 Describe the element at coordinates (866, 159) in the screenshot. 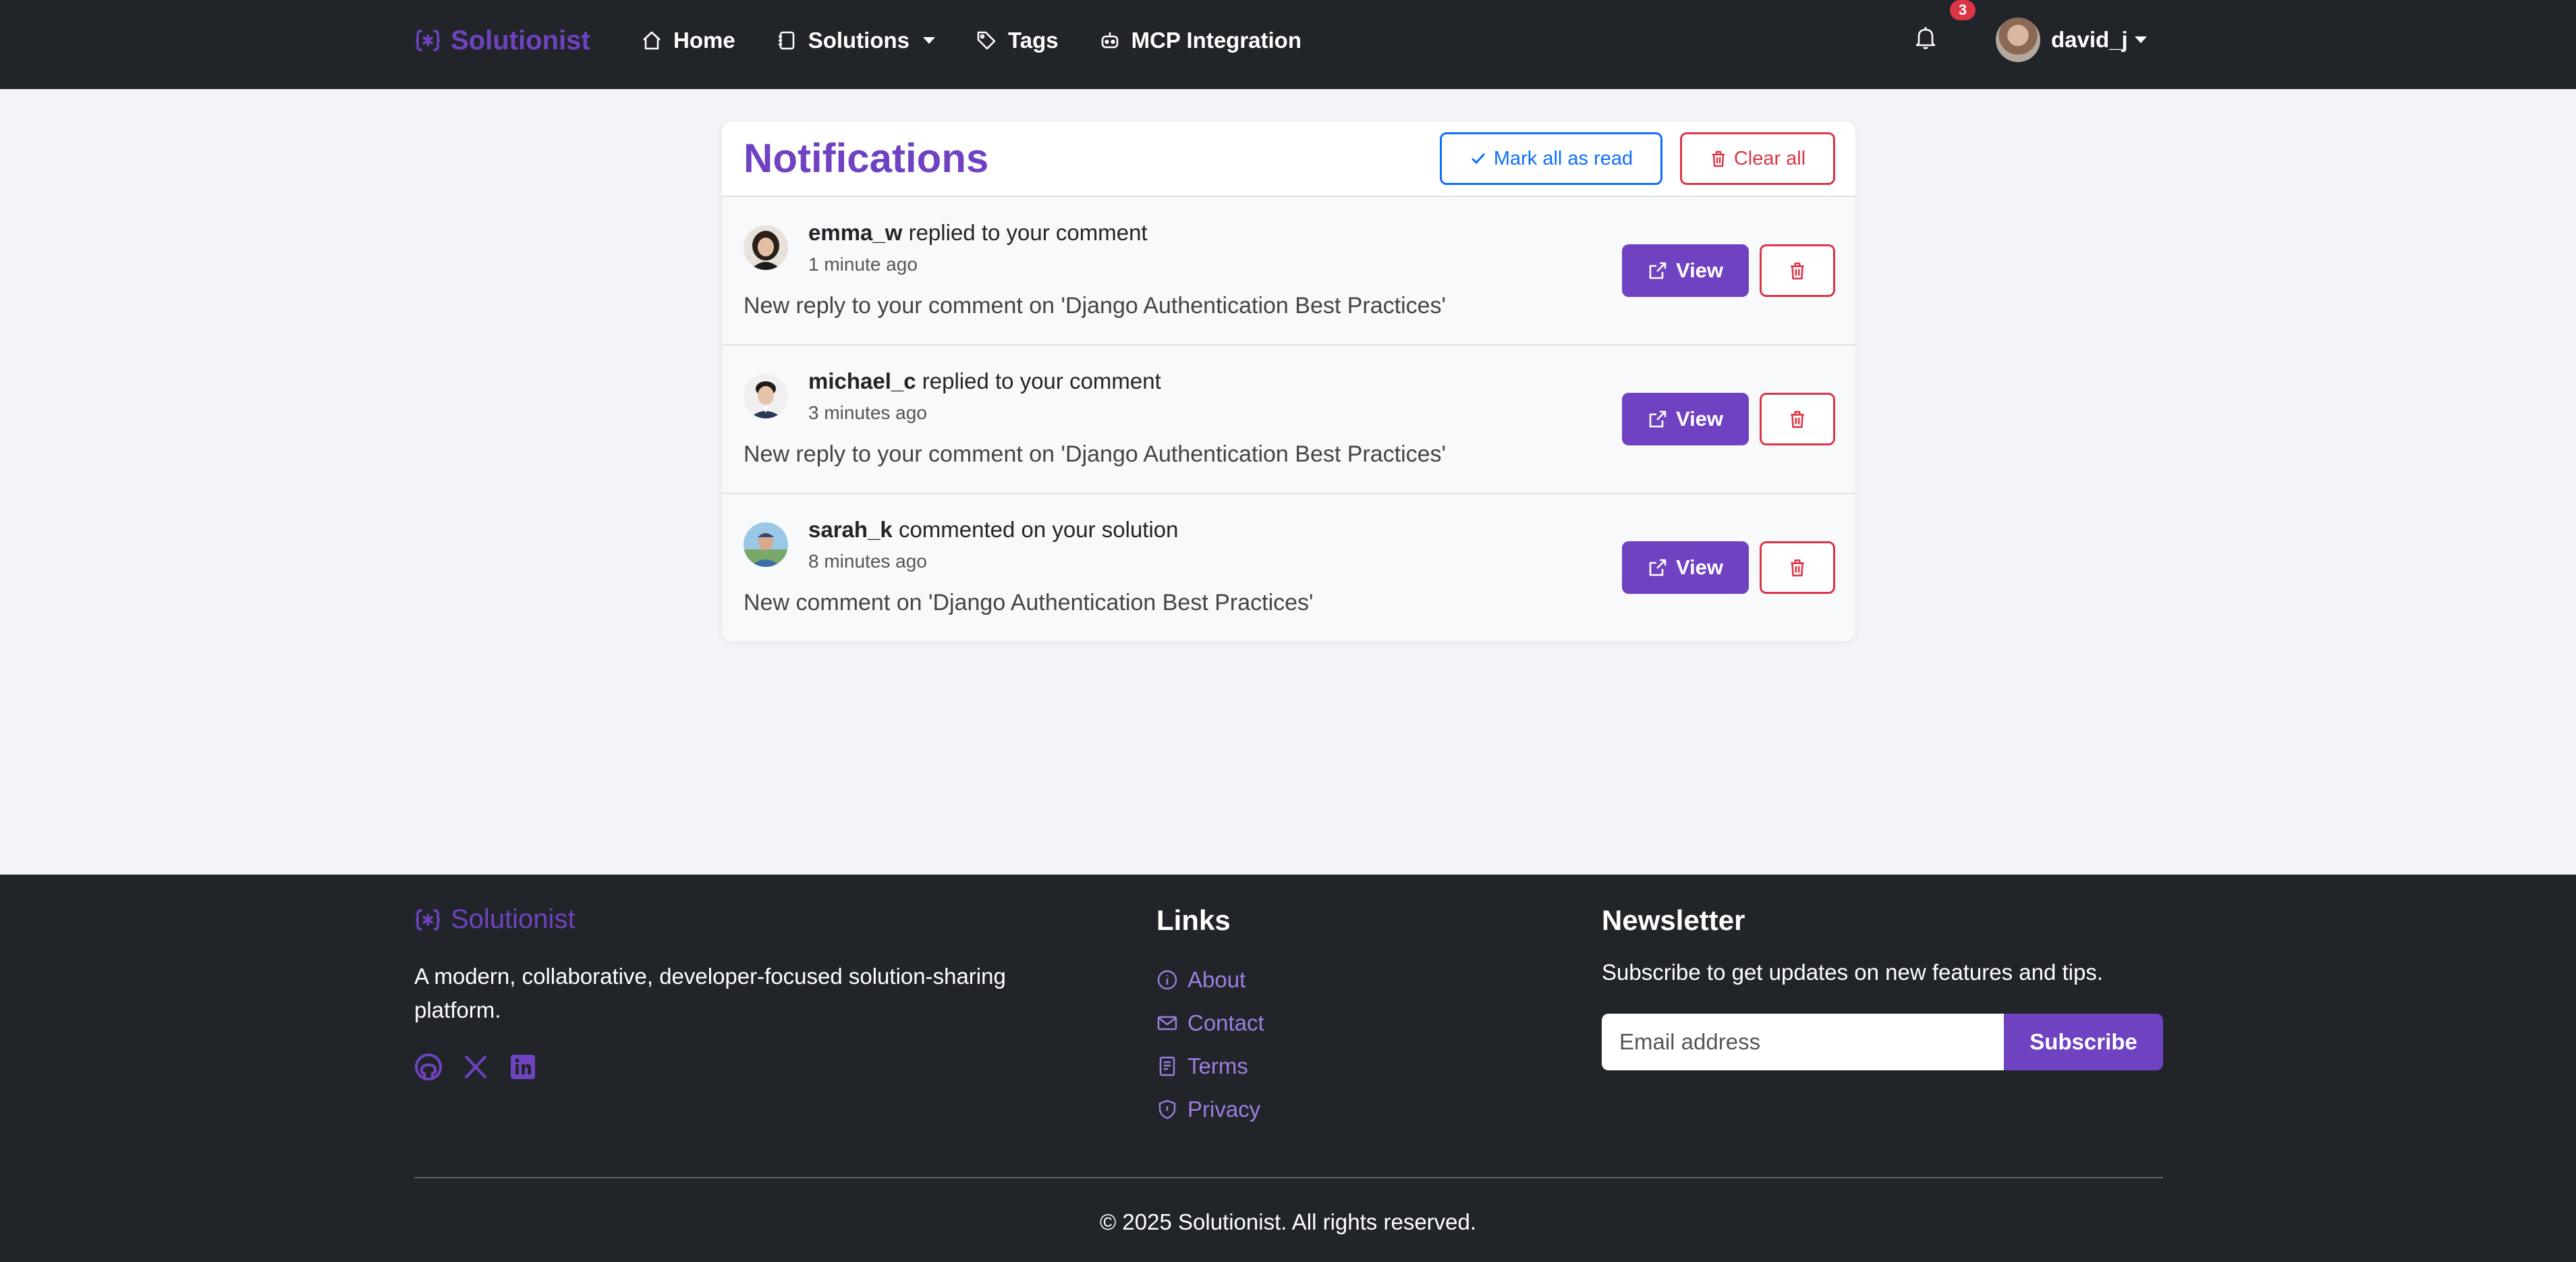

I see `page-title: Notifications` at that location.